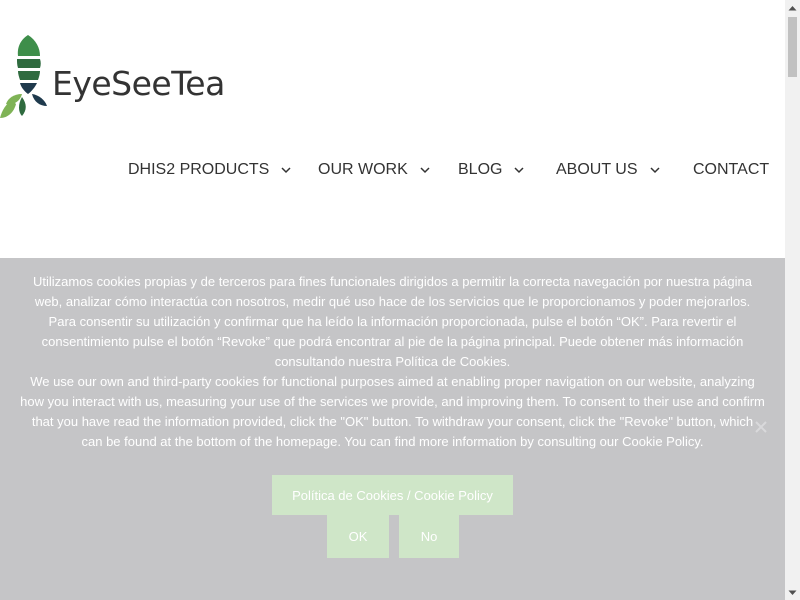 The width and height of the screenshot is (800, 600). I want to click on cookie-policy-button: Política de Cookies / Cookie Policy, so click(392, 495).